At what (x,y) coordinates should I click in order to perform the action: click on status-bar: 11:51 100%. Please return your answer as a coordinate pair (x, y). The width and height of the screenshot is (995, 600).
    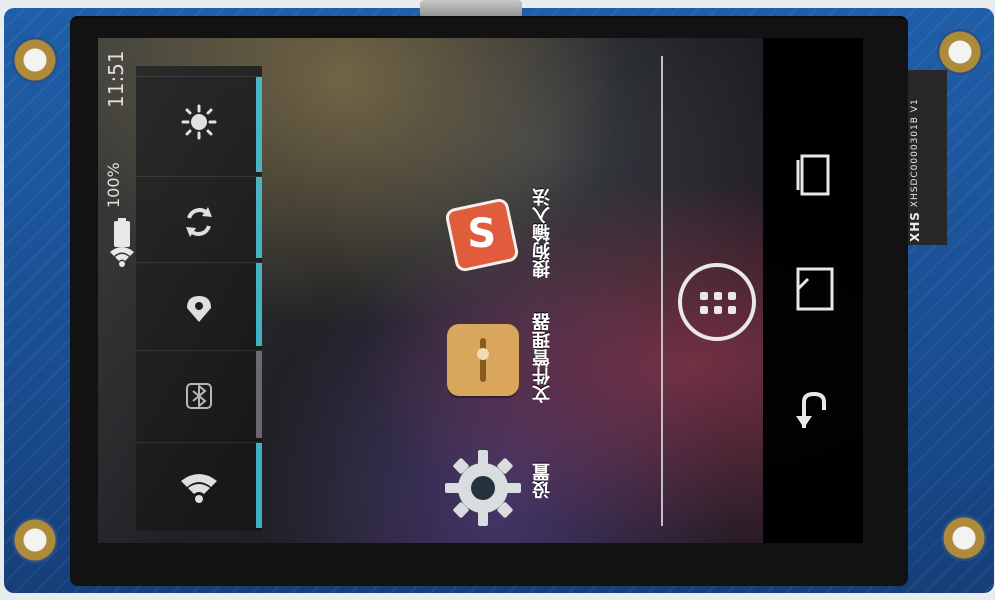
    Looking at the image, I should click on (120, 158).